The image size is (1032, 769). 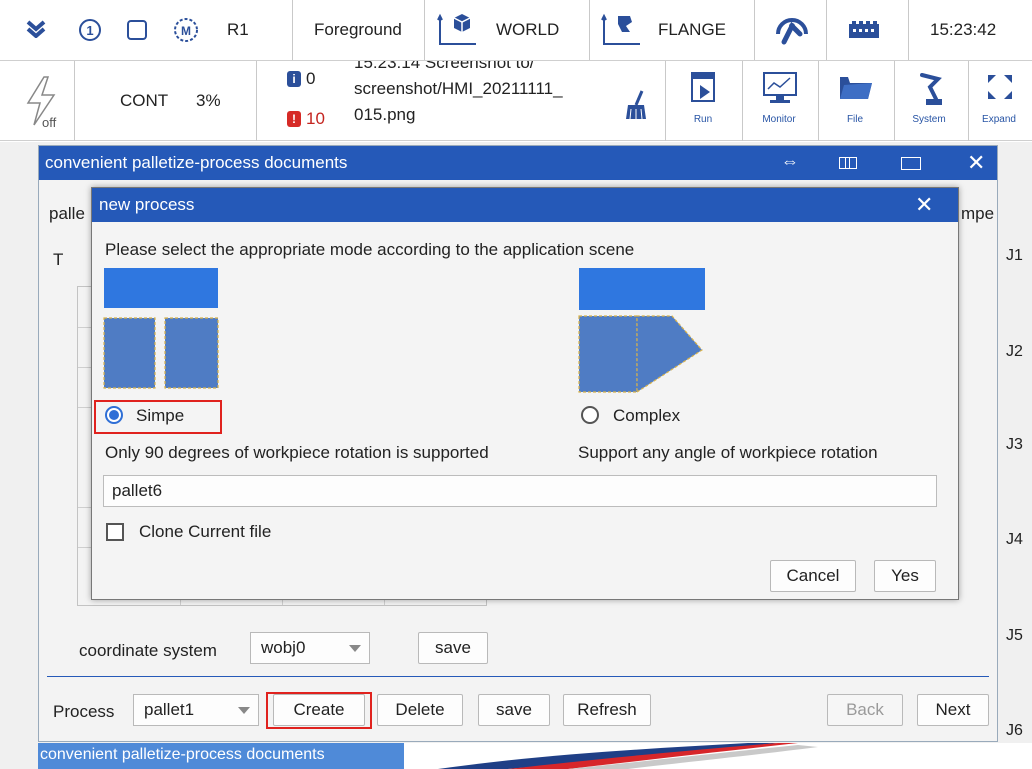 What do you see at coordinates (458, 88) in the screenshot?
I see `message-line-2: screenshot/HMI_20211111_` at bounding box center [458, 88].